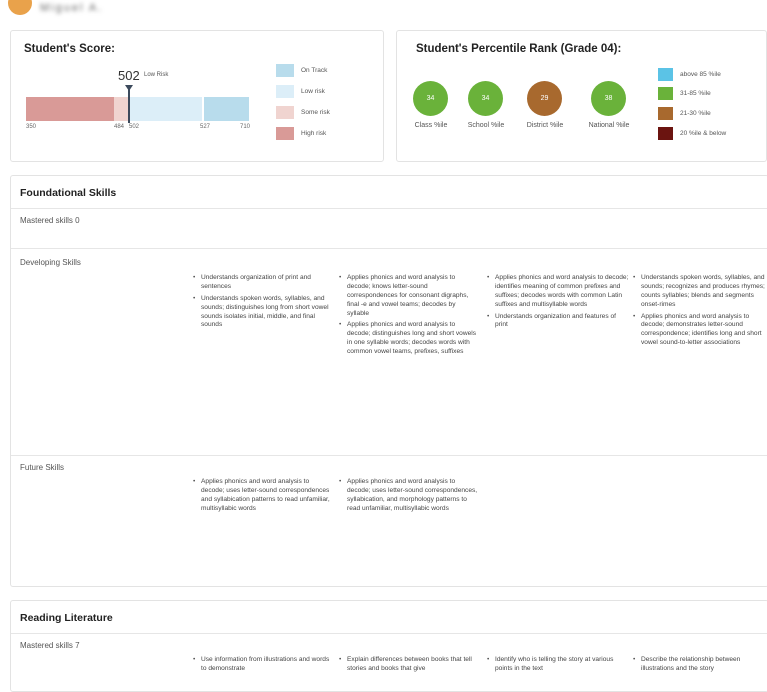 The width and height of the screenshot is (767, 692). Describe the element at coordinates (430, 98) in the screenshot. I see `percentile-circle-class: 34` at that location.